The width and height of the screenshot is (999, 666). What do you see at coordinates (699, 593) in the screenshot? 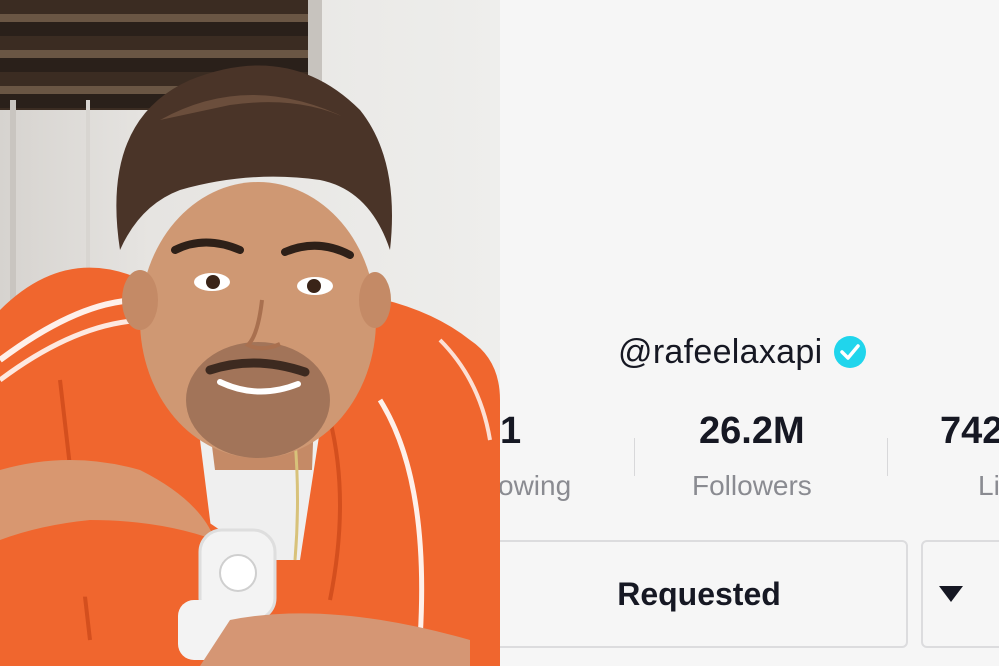
I see `requested-button-label: Requested` at bounding box center [699, 593].